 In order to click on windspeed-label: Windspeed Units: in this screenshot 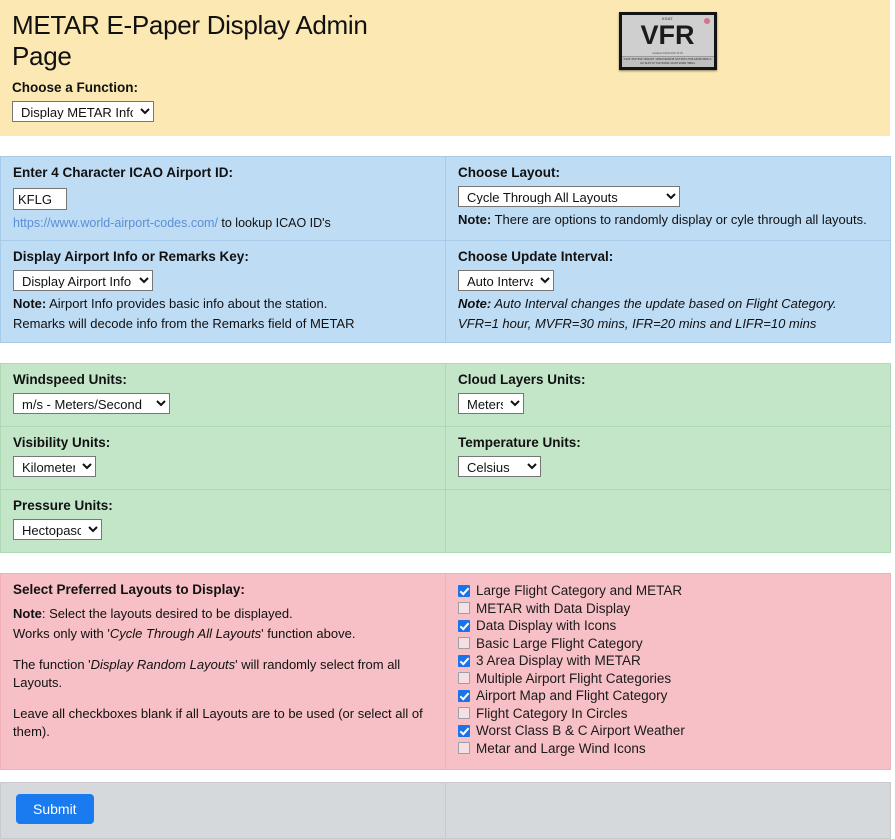, I will do `click(70, 380)`.